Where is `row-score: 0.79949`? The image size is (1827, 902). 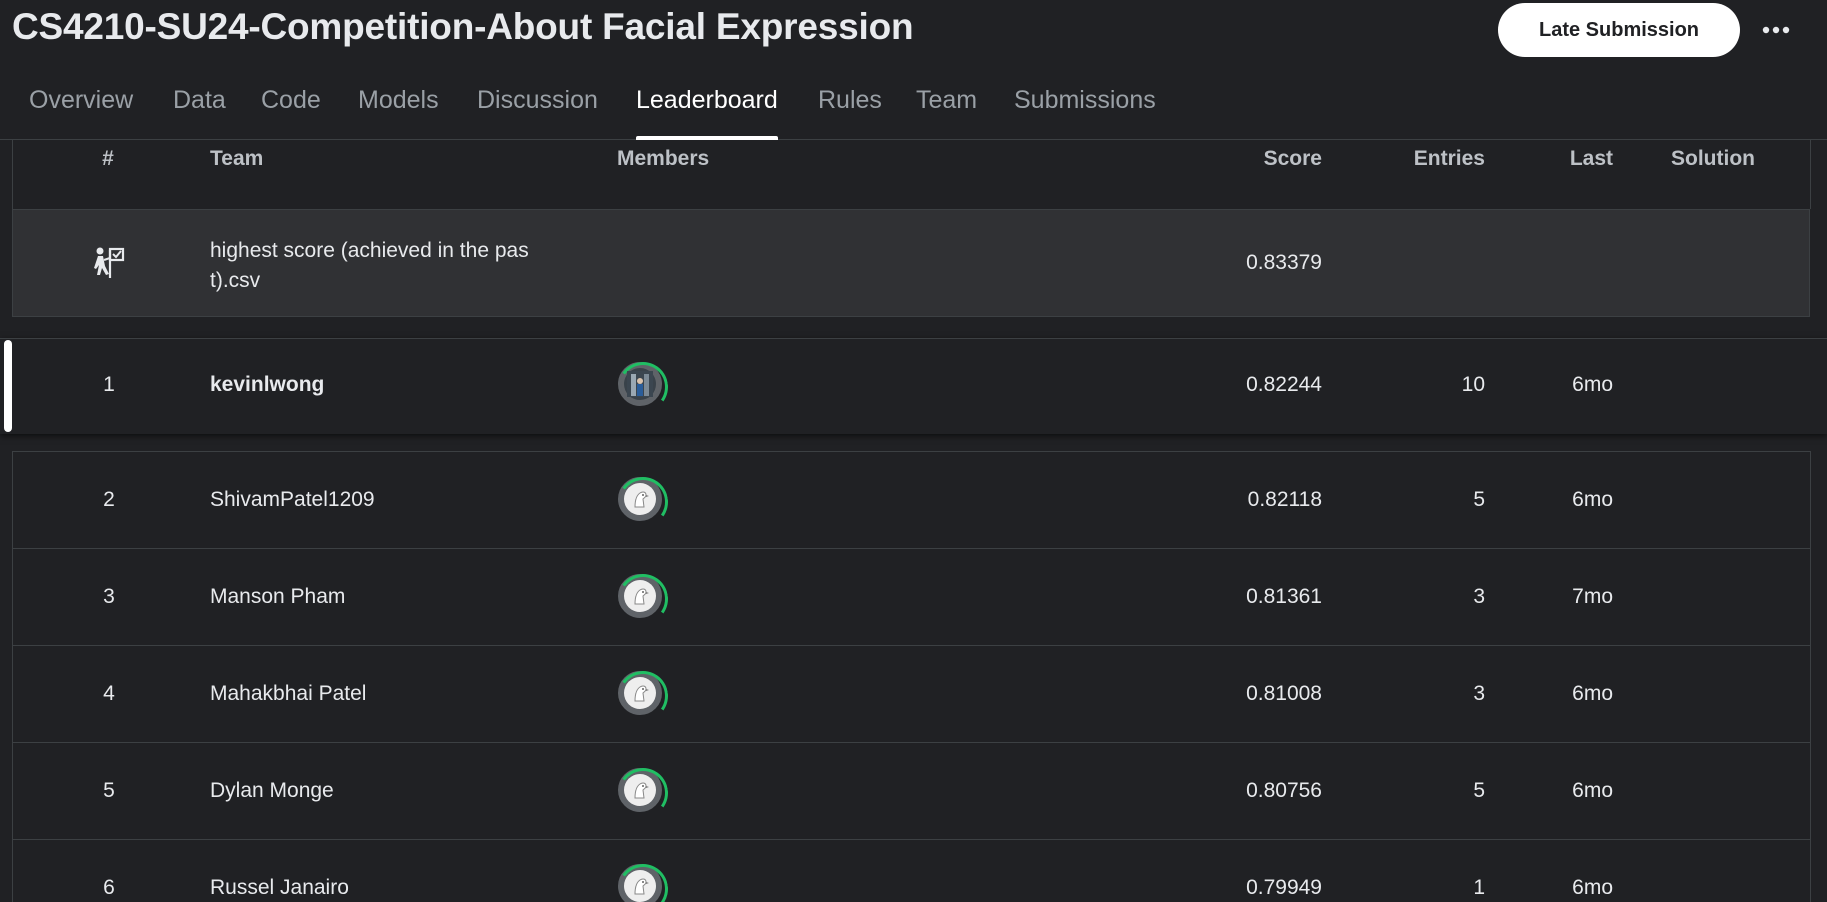
row-score: 0.79949 is located at coordinates (1284, 887).